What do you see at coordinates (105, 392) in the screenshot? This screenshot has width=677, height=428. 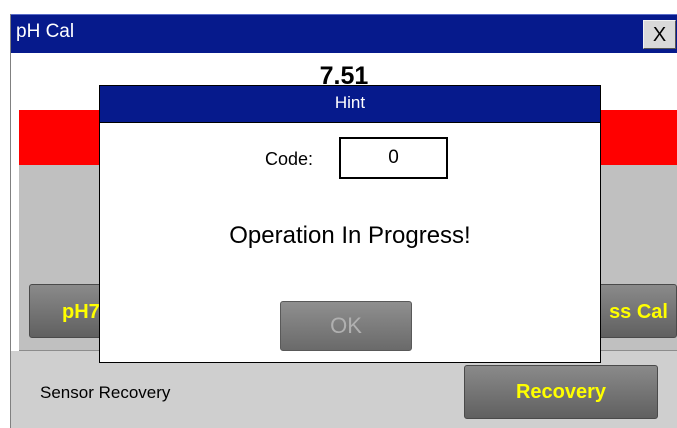 I see `sensor-recovery-label: Sensor Recovery` at bounding box center [105, 392].